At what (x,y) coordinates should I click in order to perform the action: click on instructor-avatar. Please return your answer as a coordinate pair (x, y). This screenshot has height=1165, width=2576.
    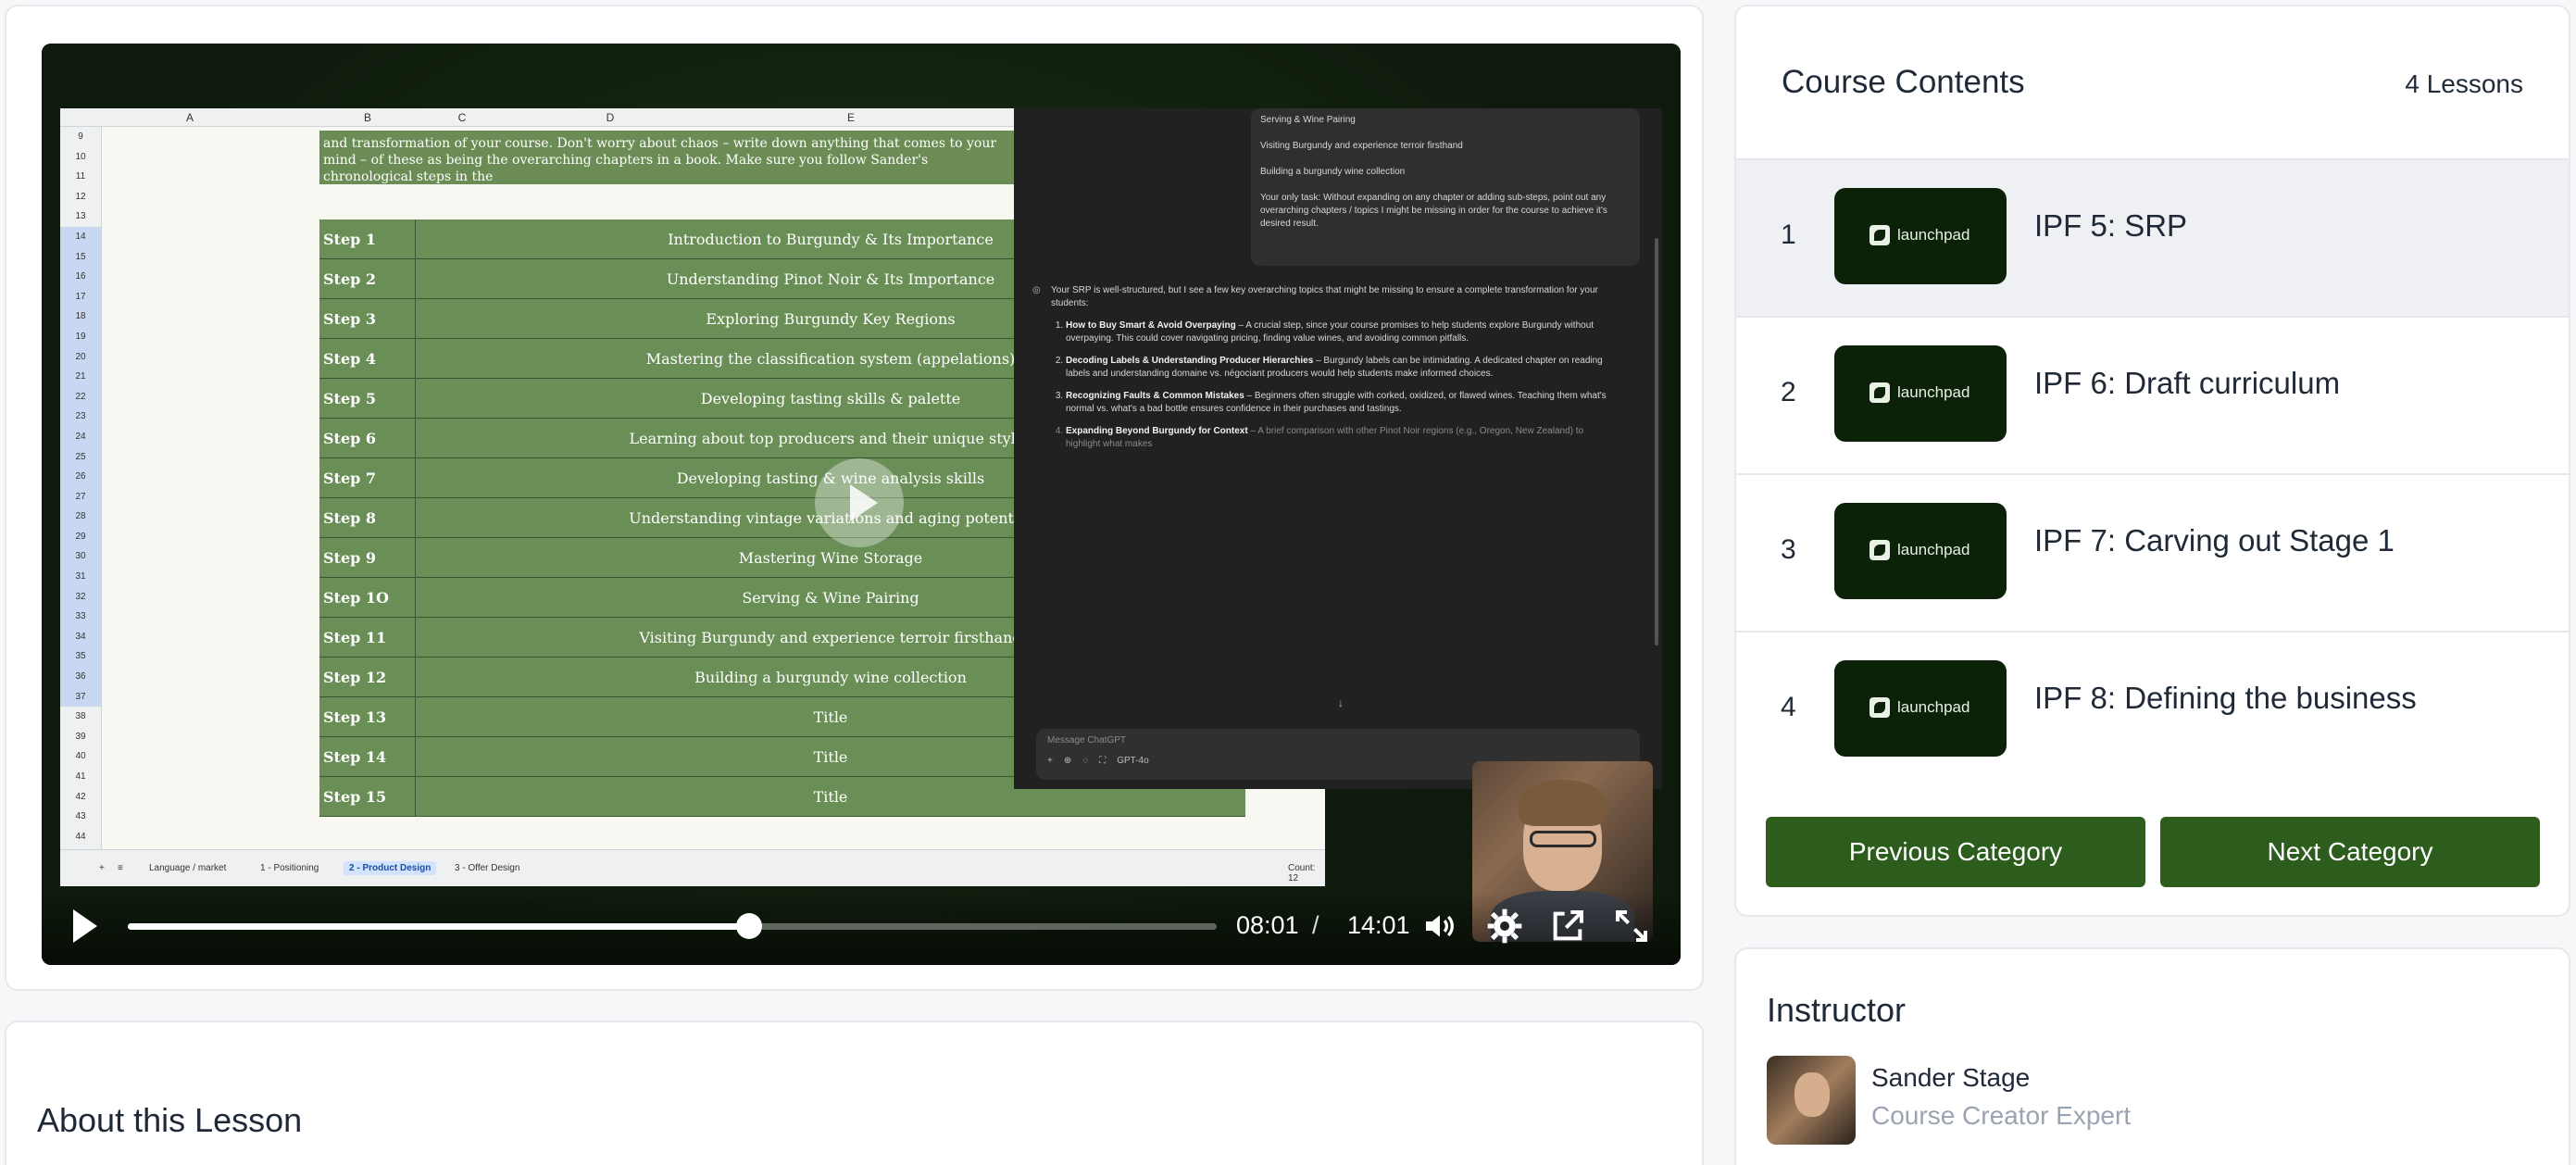
    Looking at the image, I should click on (1812, 1100).